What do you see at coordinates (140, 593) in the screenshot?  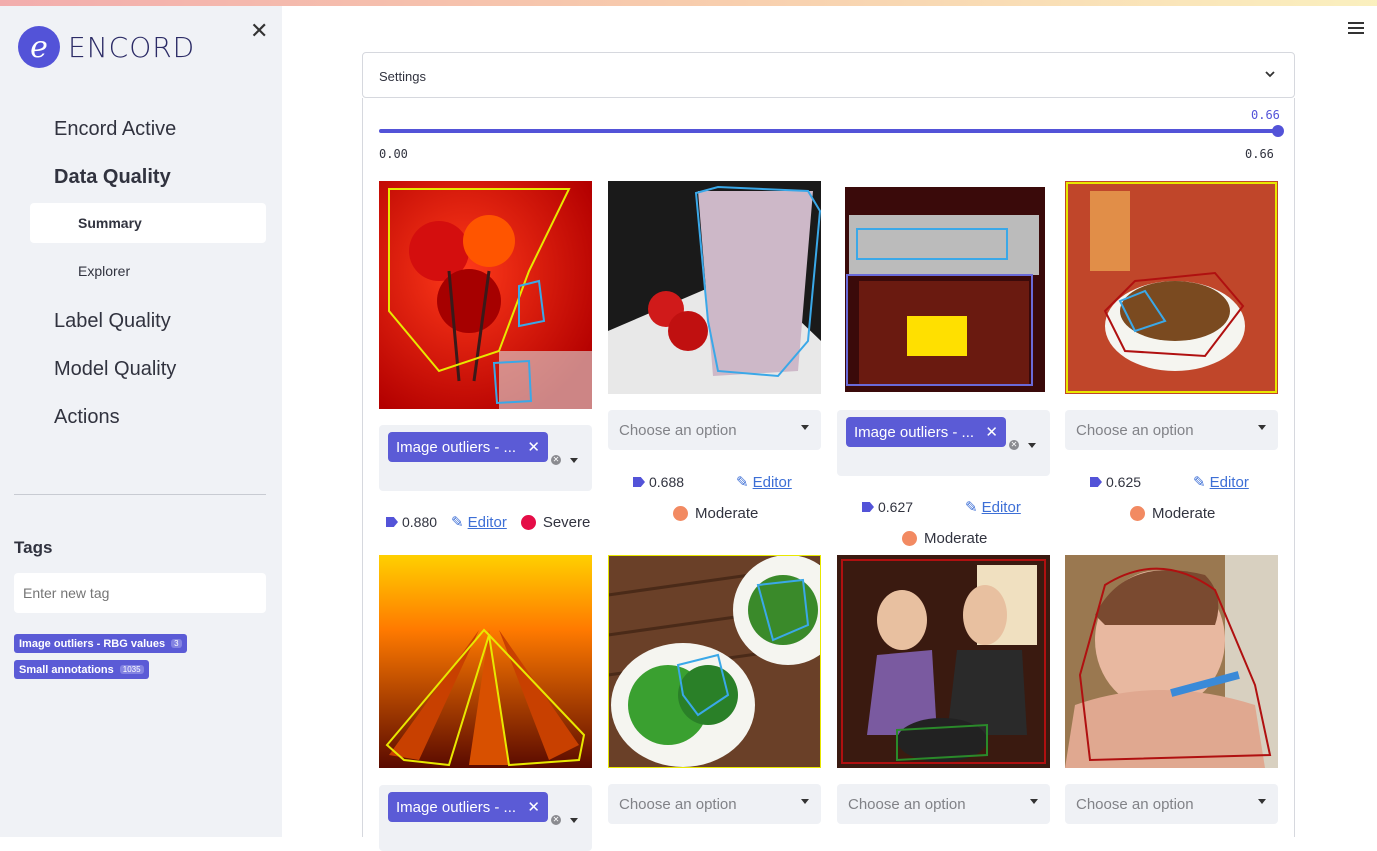 I see `new-tag-input` at bounding box center [140, 593].